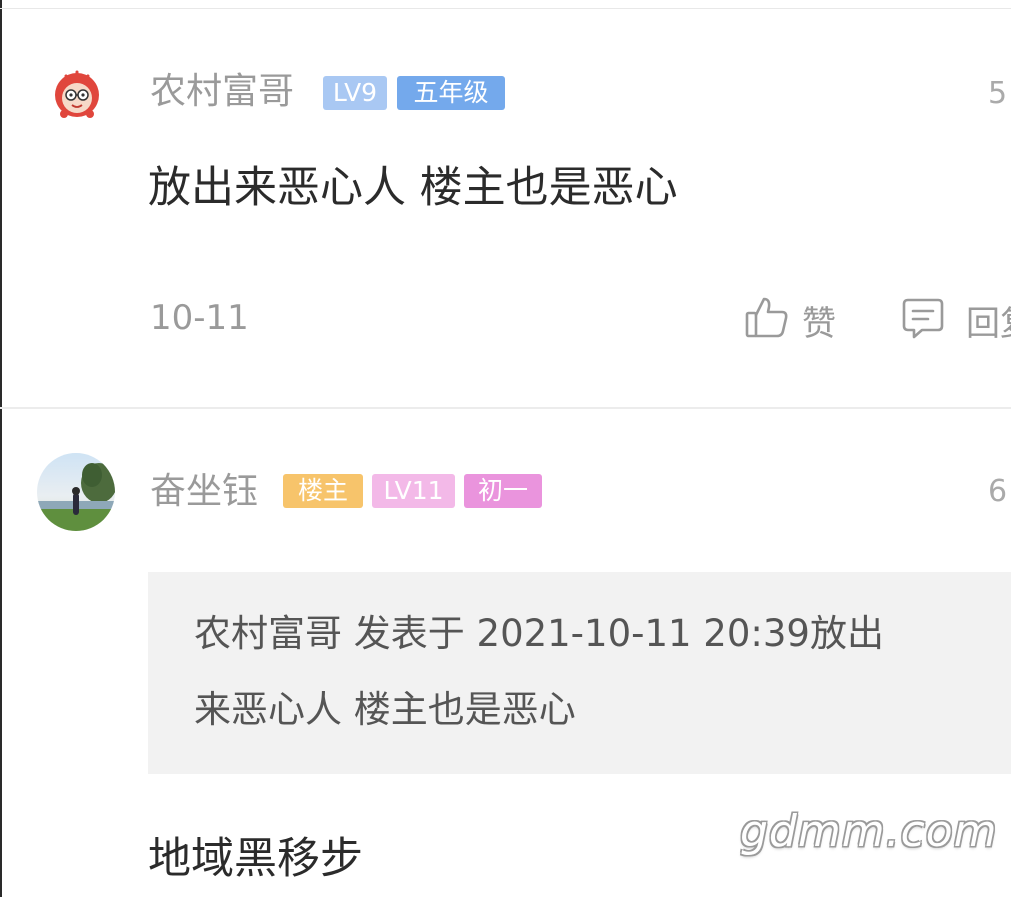 Image resolution: width=1011 pixels, height=897 pixels. What do you see at coordinates (505, 408) in the screenshot?
I see `comment-divider` at bounding box center [505, 408].